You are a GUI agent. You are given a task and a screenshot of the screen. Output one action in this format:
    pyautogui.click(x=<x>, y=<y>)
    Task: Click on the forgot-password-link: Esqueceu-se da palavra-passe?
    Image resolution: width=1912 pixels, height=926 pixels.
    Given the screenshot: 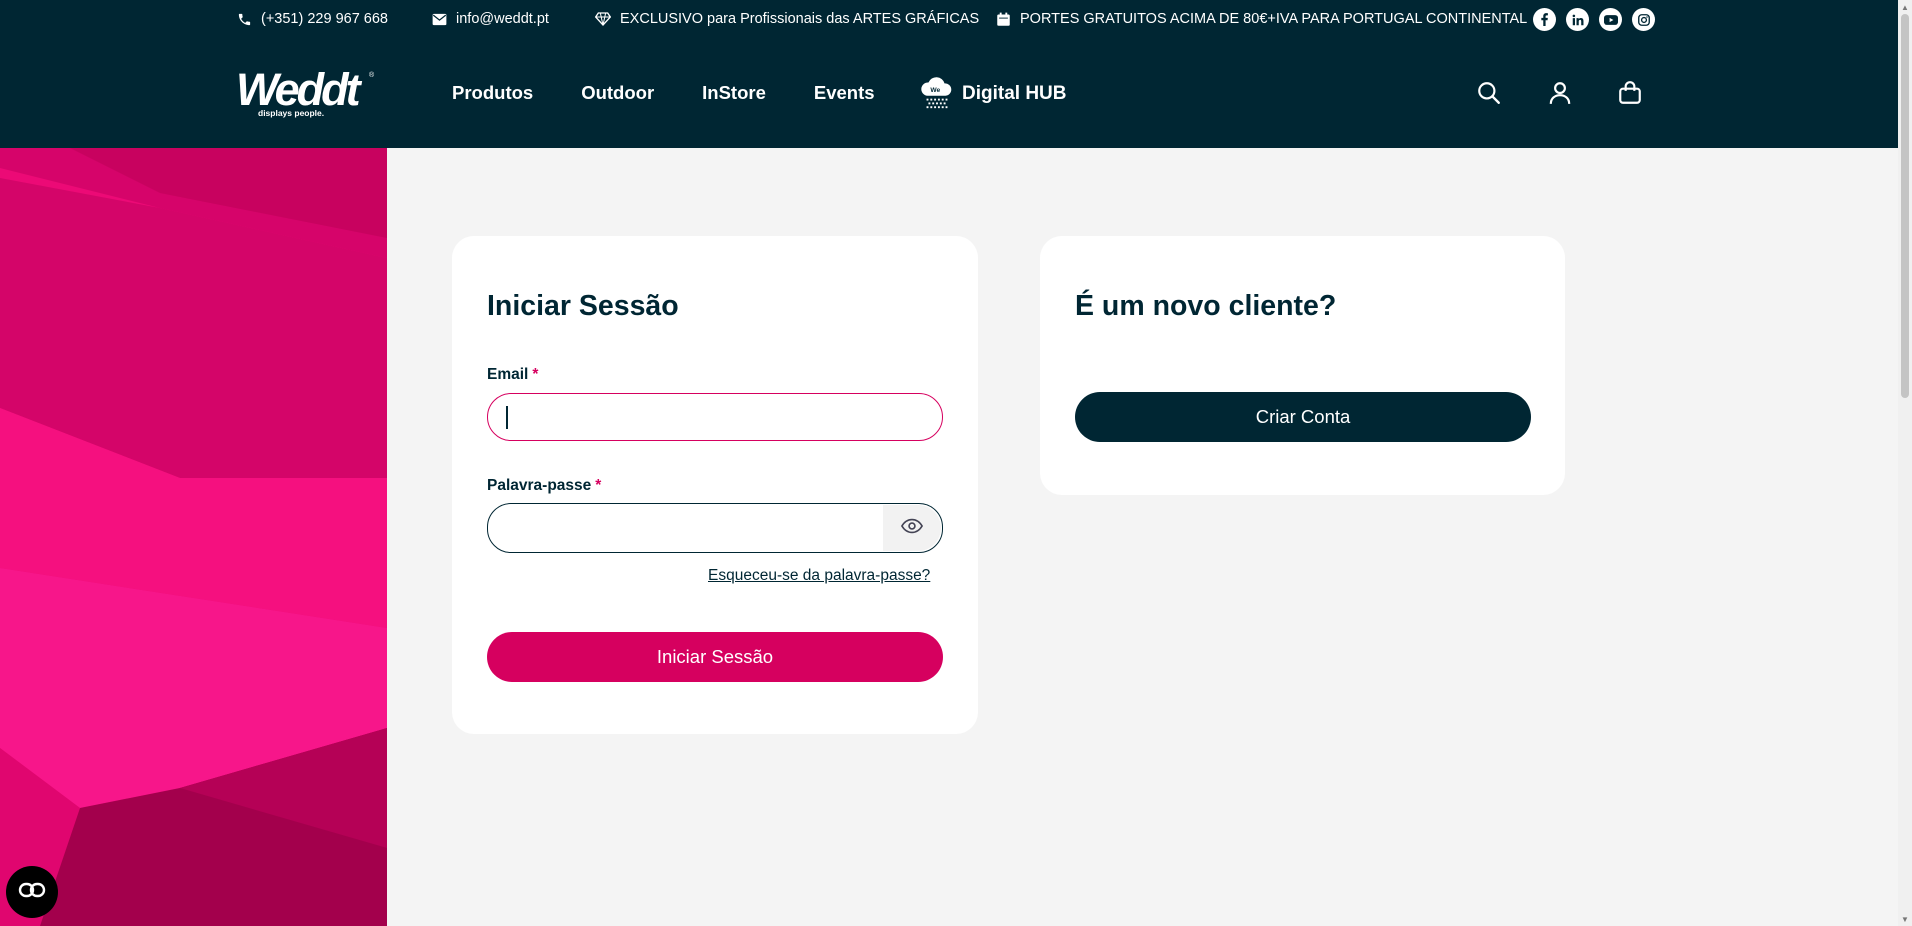 What is the action you would take?
    pyautogui.click(x=819, y=576)
    